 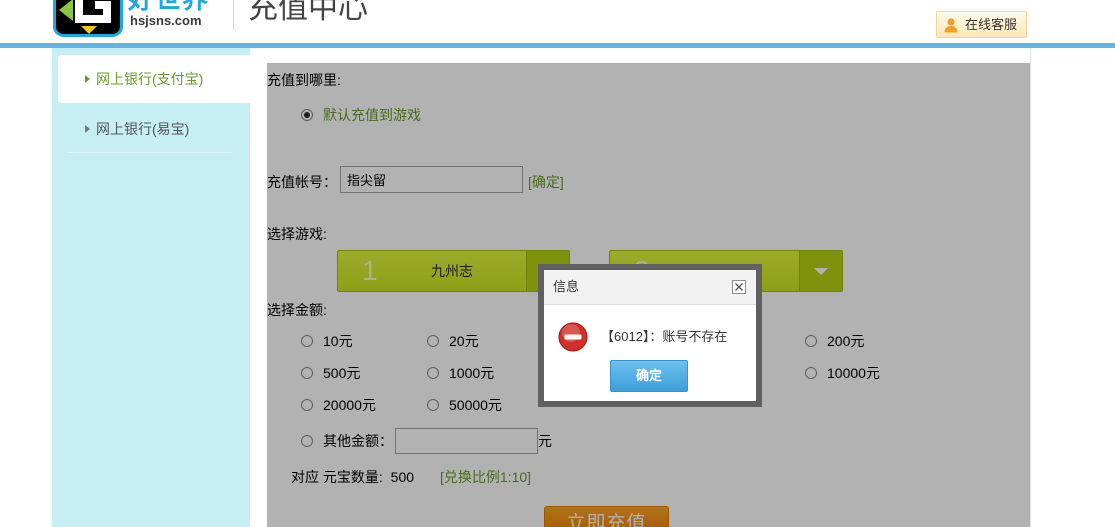 I want to click on online-service-label: 在线客服, so click(x=991, y=24).